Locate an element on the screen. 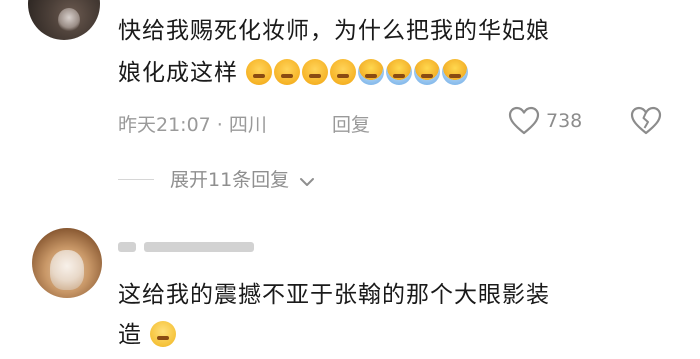 The height and width of the screenshot is (359, 700). broken-heart-icon is located at coordinates (646, 120).